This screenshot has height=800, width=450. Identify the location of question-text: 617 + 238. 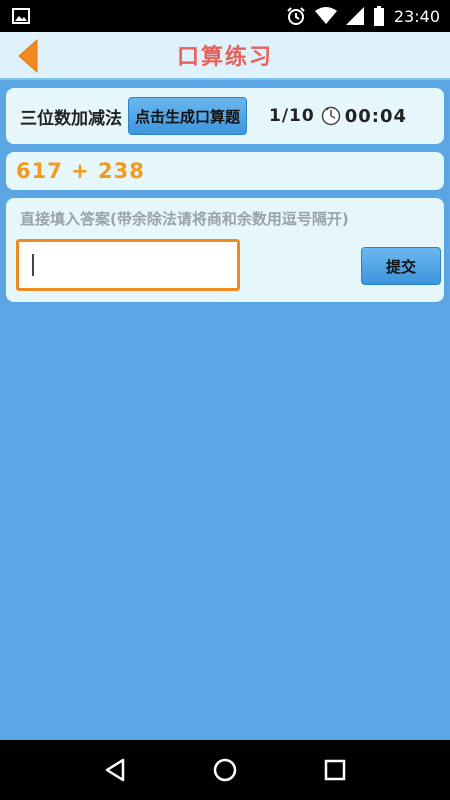
(80, 171).